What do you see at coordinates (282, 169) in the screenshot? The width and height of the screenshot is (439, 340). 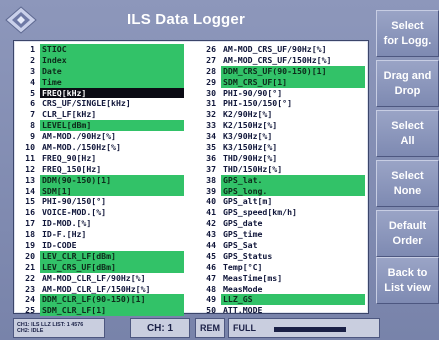 I see `list-item: 37 THD/150Hz[%]` at bounding box center [282, 169].